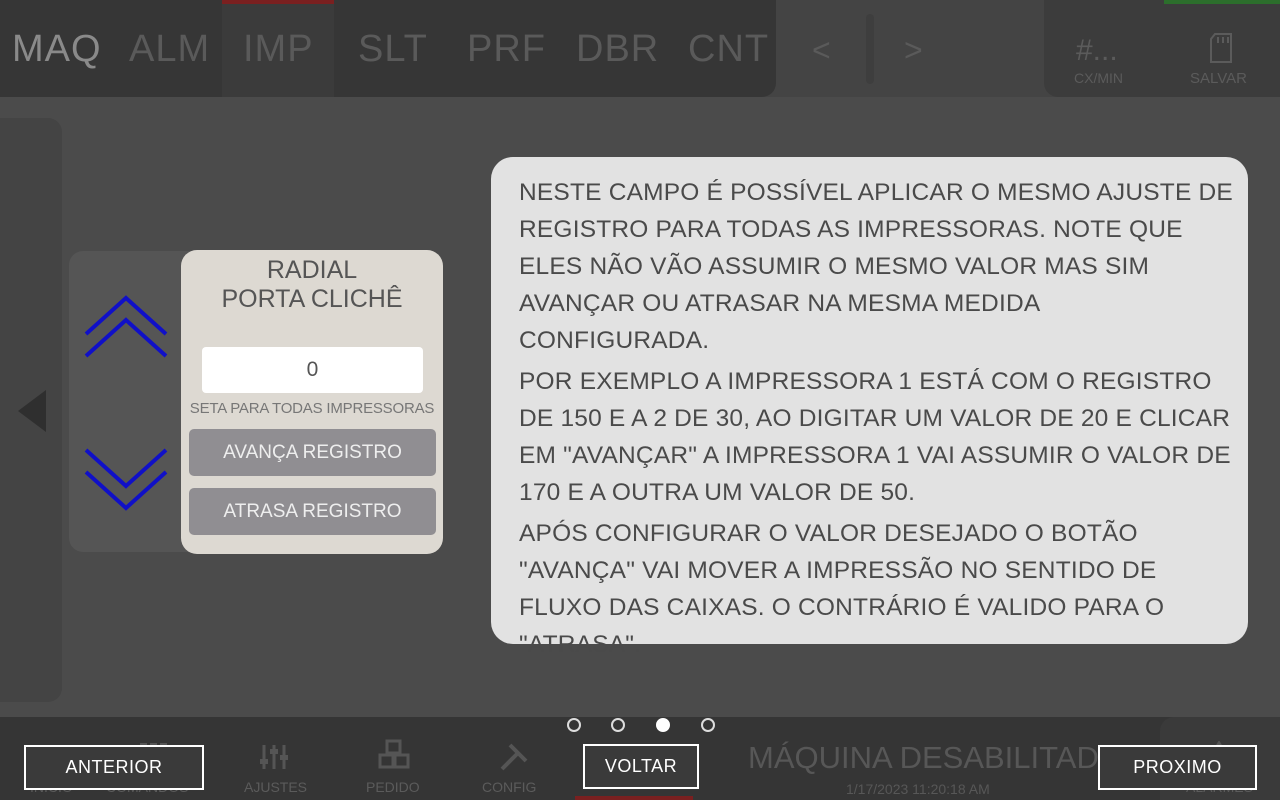  I want to click on wrench-icon, so click(514, 757).